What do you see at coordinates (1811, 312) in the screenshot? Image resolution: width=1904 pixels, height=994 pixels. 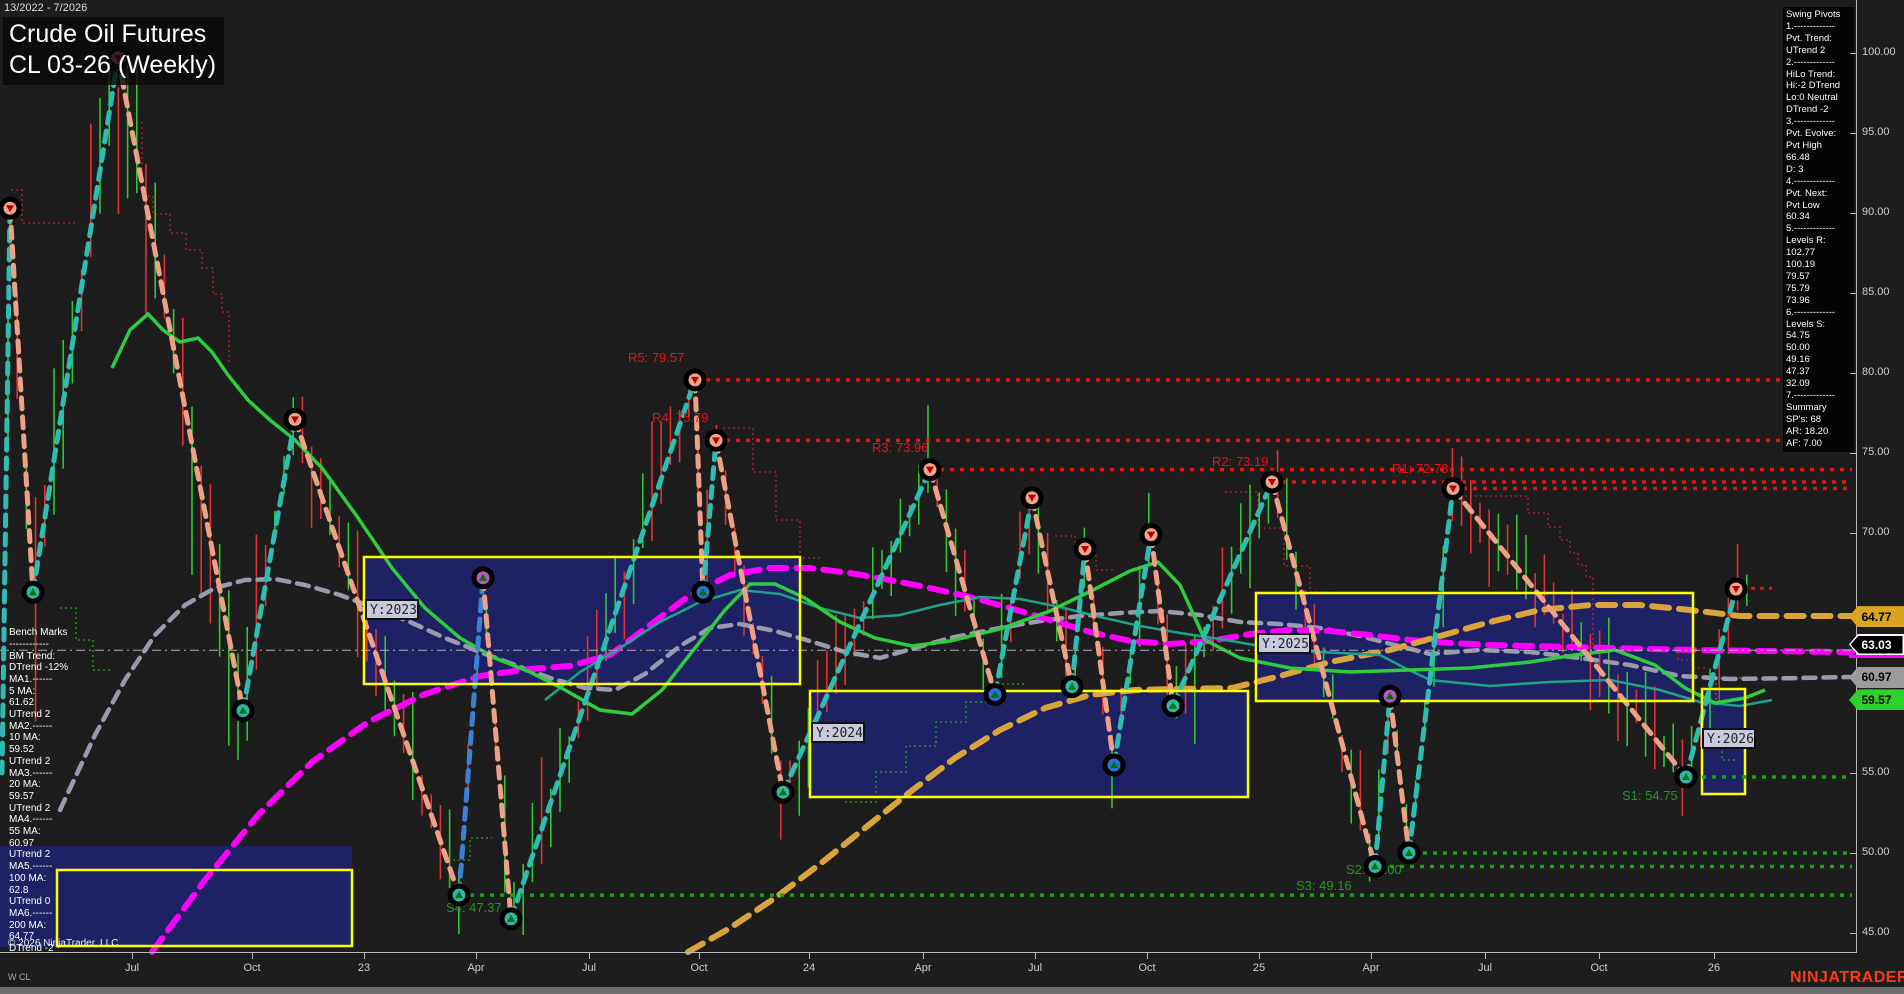 I see `panel-line: 6.-------------` at bounding box center [1811, 312].